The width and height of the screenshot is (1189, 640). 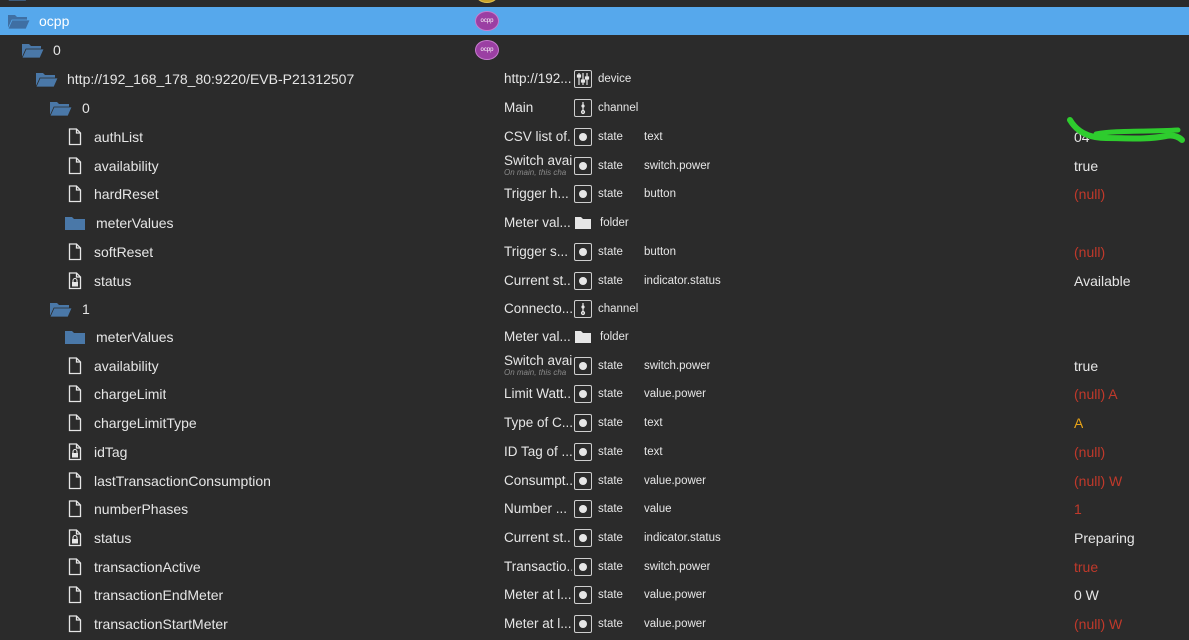 What do you see at coordinates (594, 509) in the screenshot?
I see `tree-row-numberPhases: numberPhases Number ... state value 1` at bounding box center [594, 509].